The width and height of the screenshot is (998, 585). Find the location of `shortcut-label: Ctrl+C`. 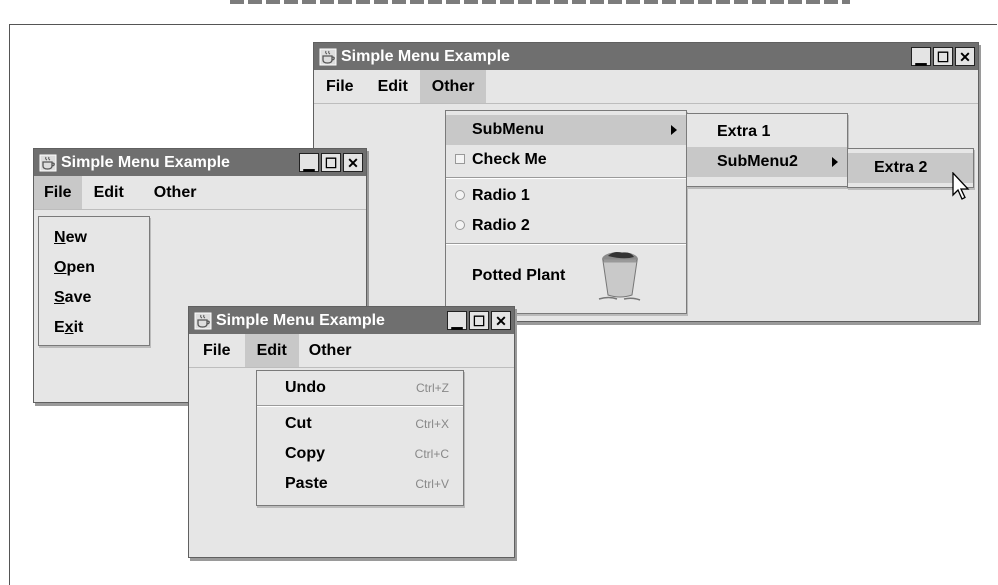

shortcut-label: Ctrl+C is located at coordinates (431, 454).